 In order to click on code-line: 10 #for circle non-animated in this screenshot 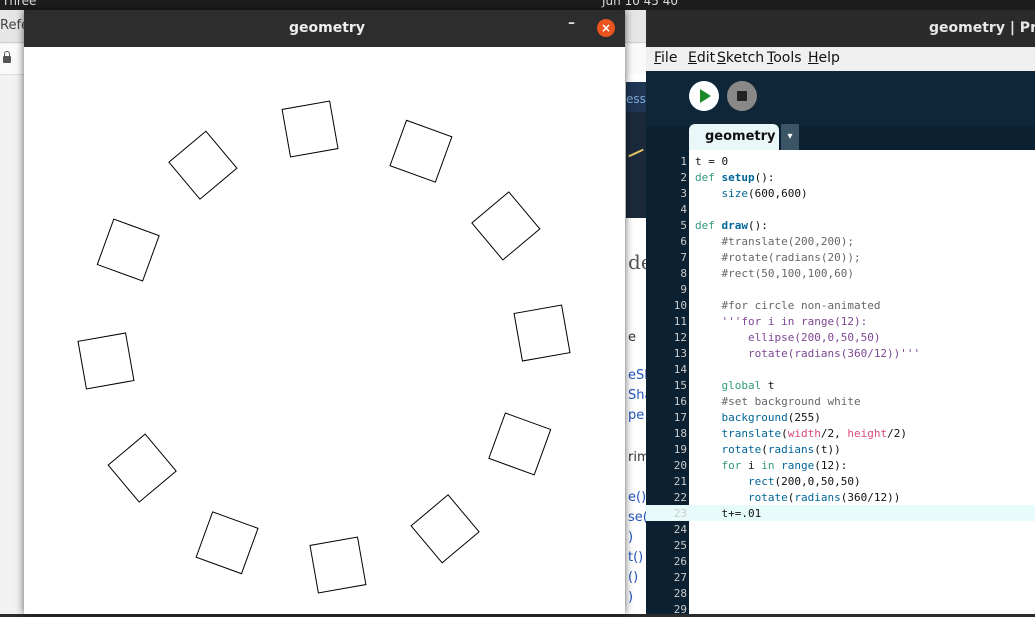, I will do `click(840, 305)`.